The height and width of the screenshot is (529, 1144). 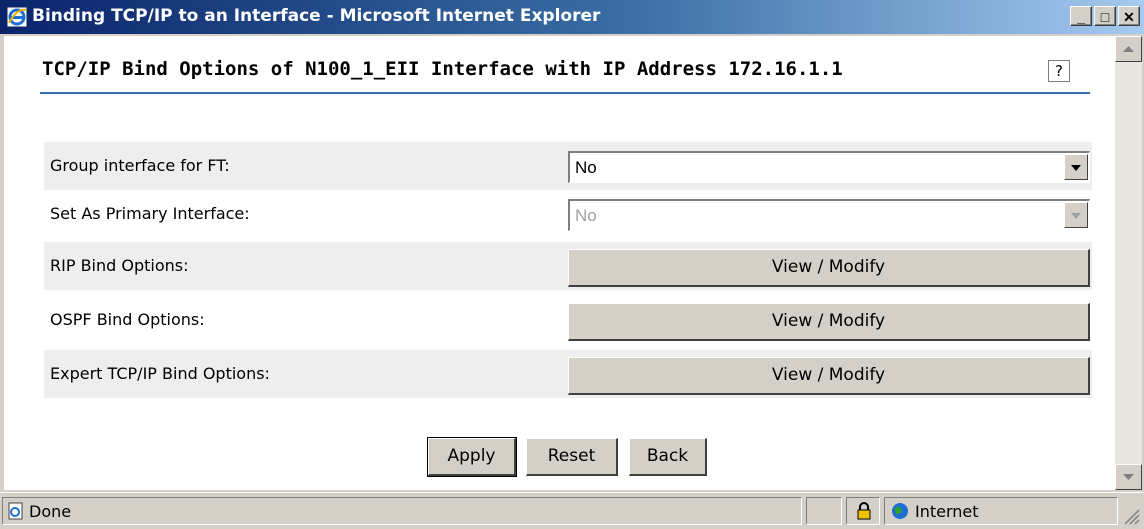 I want to click on close-button: ✕, so click(x=1129, y=16).